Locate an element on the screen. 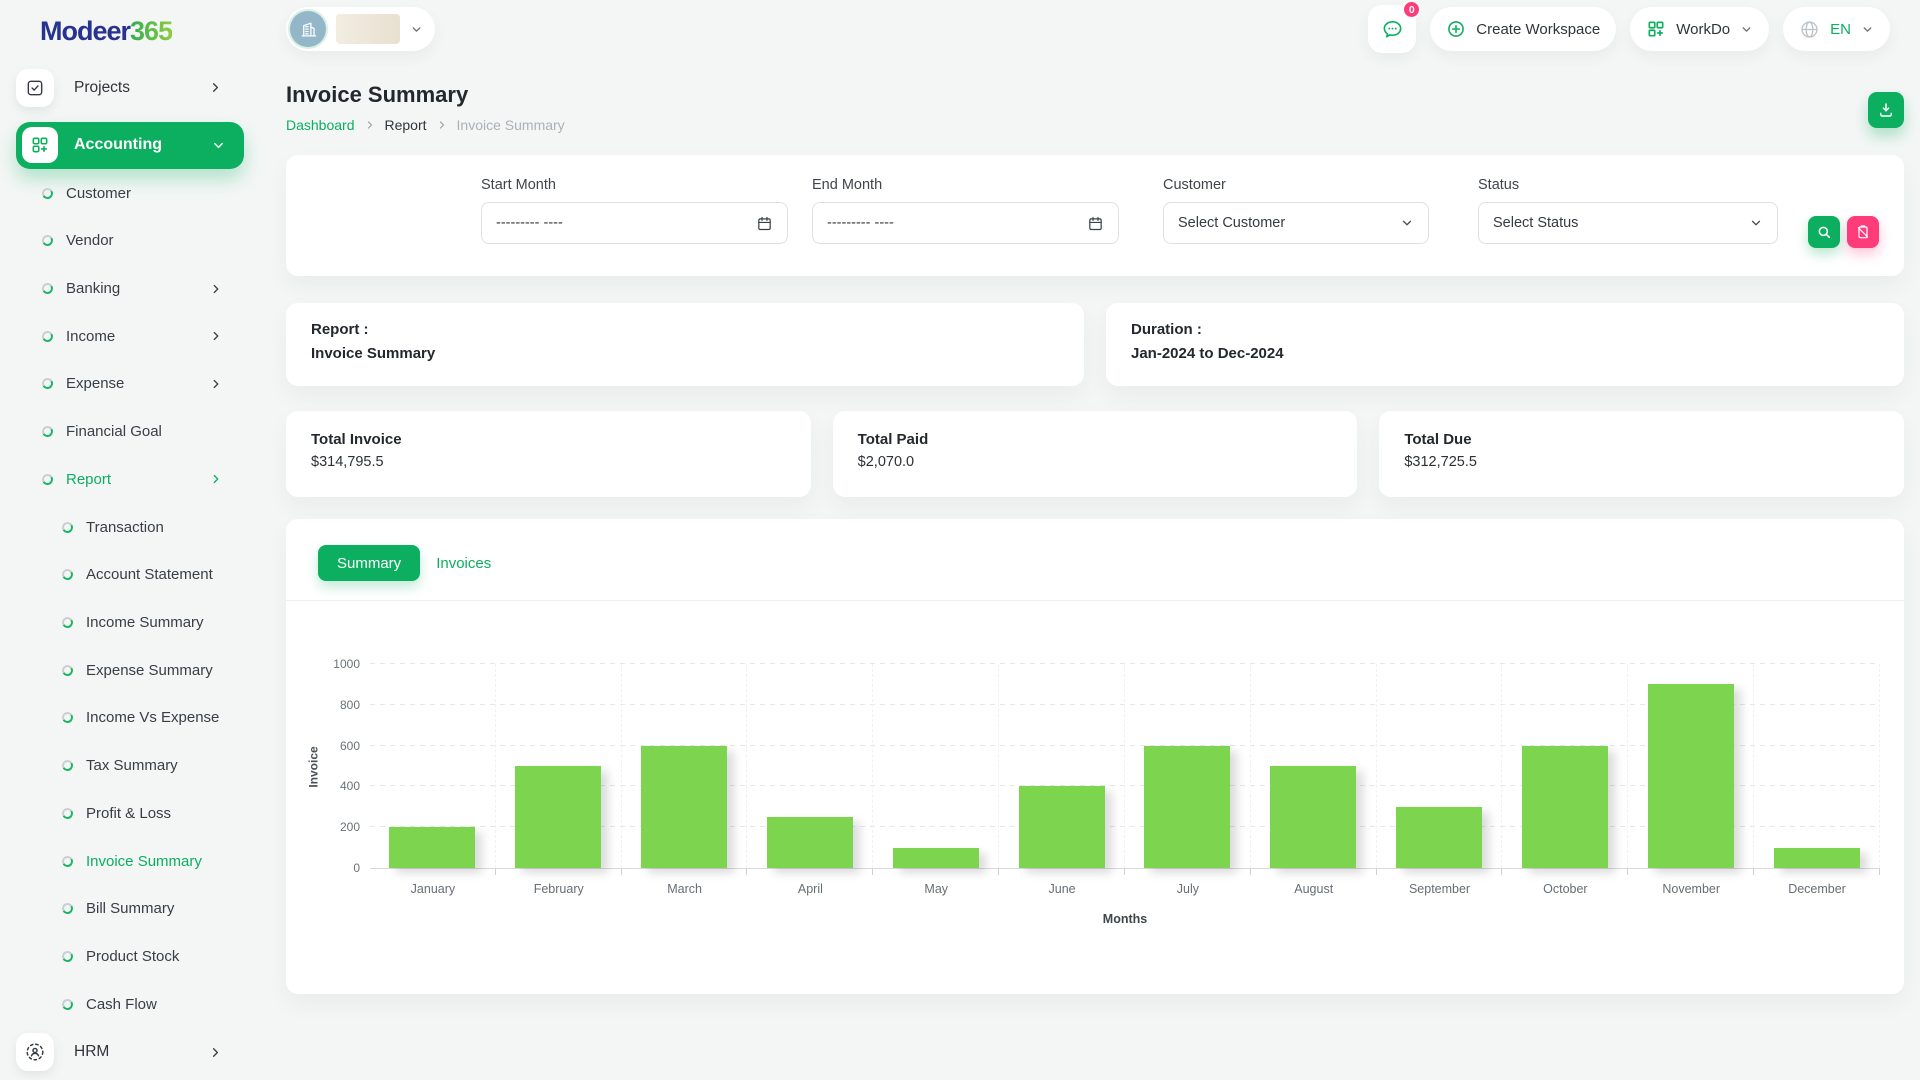 This screenshot has width=1920, height=1080. sidebar-item-income-summary: Income Summary is located at coordinates (130, 623).